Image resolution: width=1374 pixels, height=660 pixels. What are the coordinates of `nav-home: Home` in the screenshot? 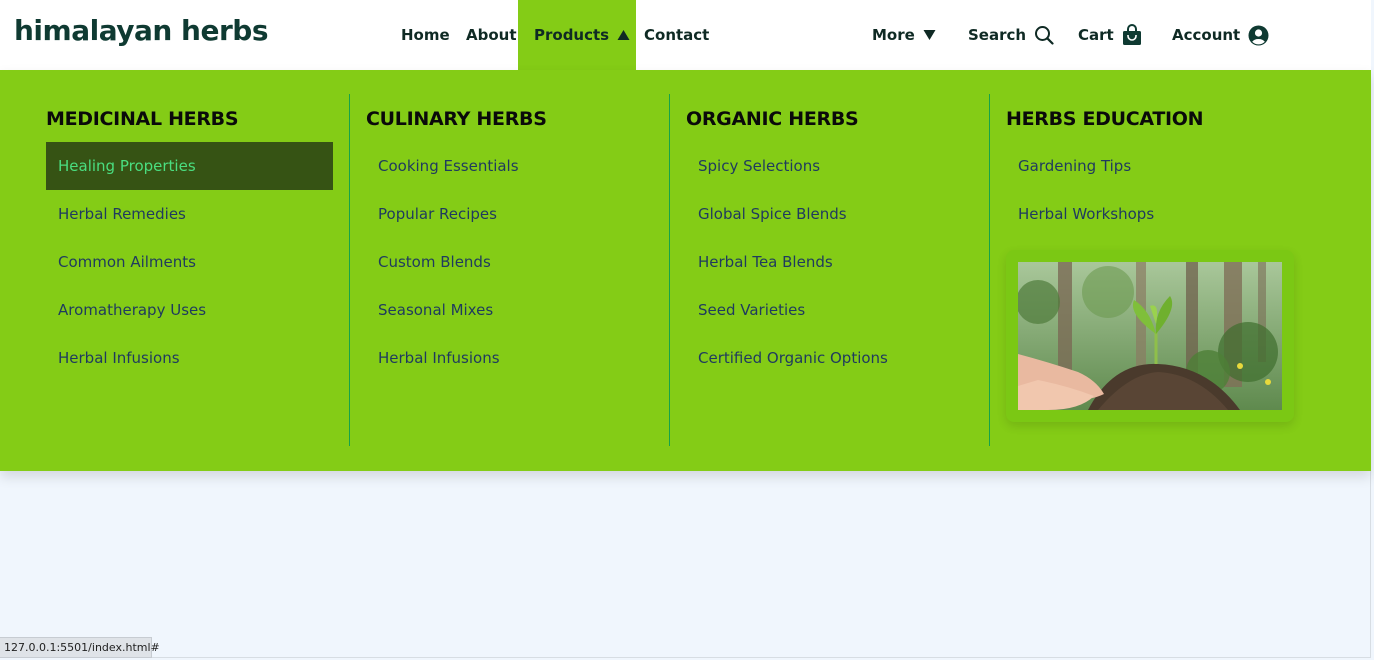 It's located at (425, 35).